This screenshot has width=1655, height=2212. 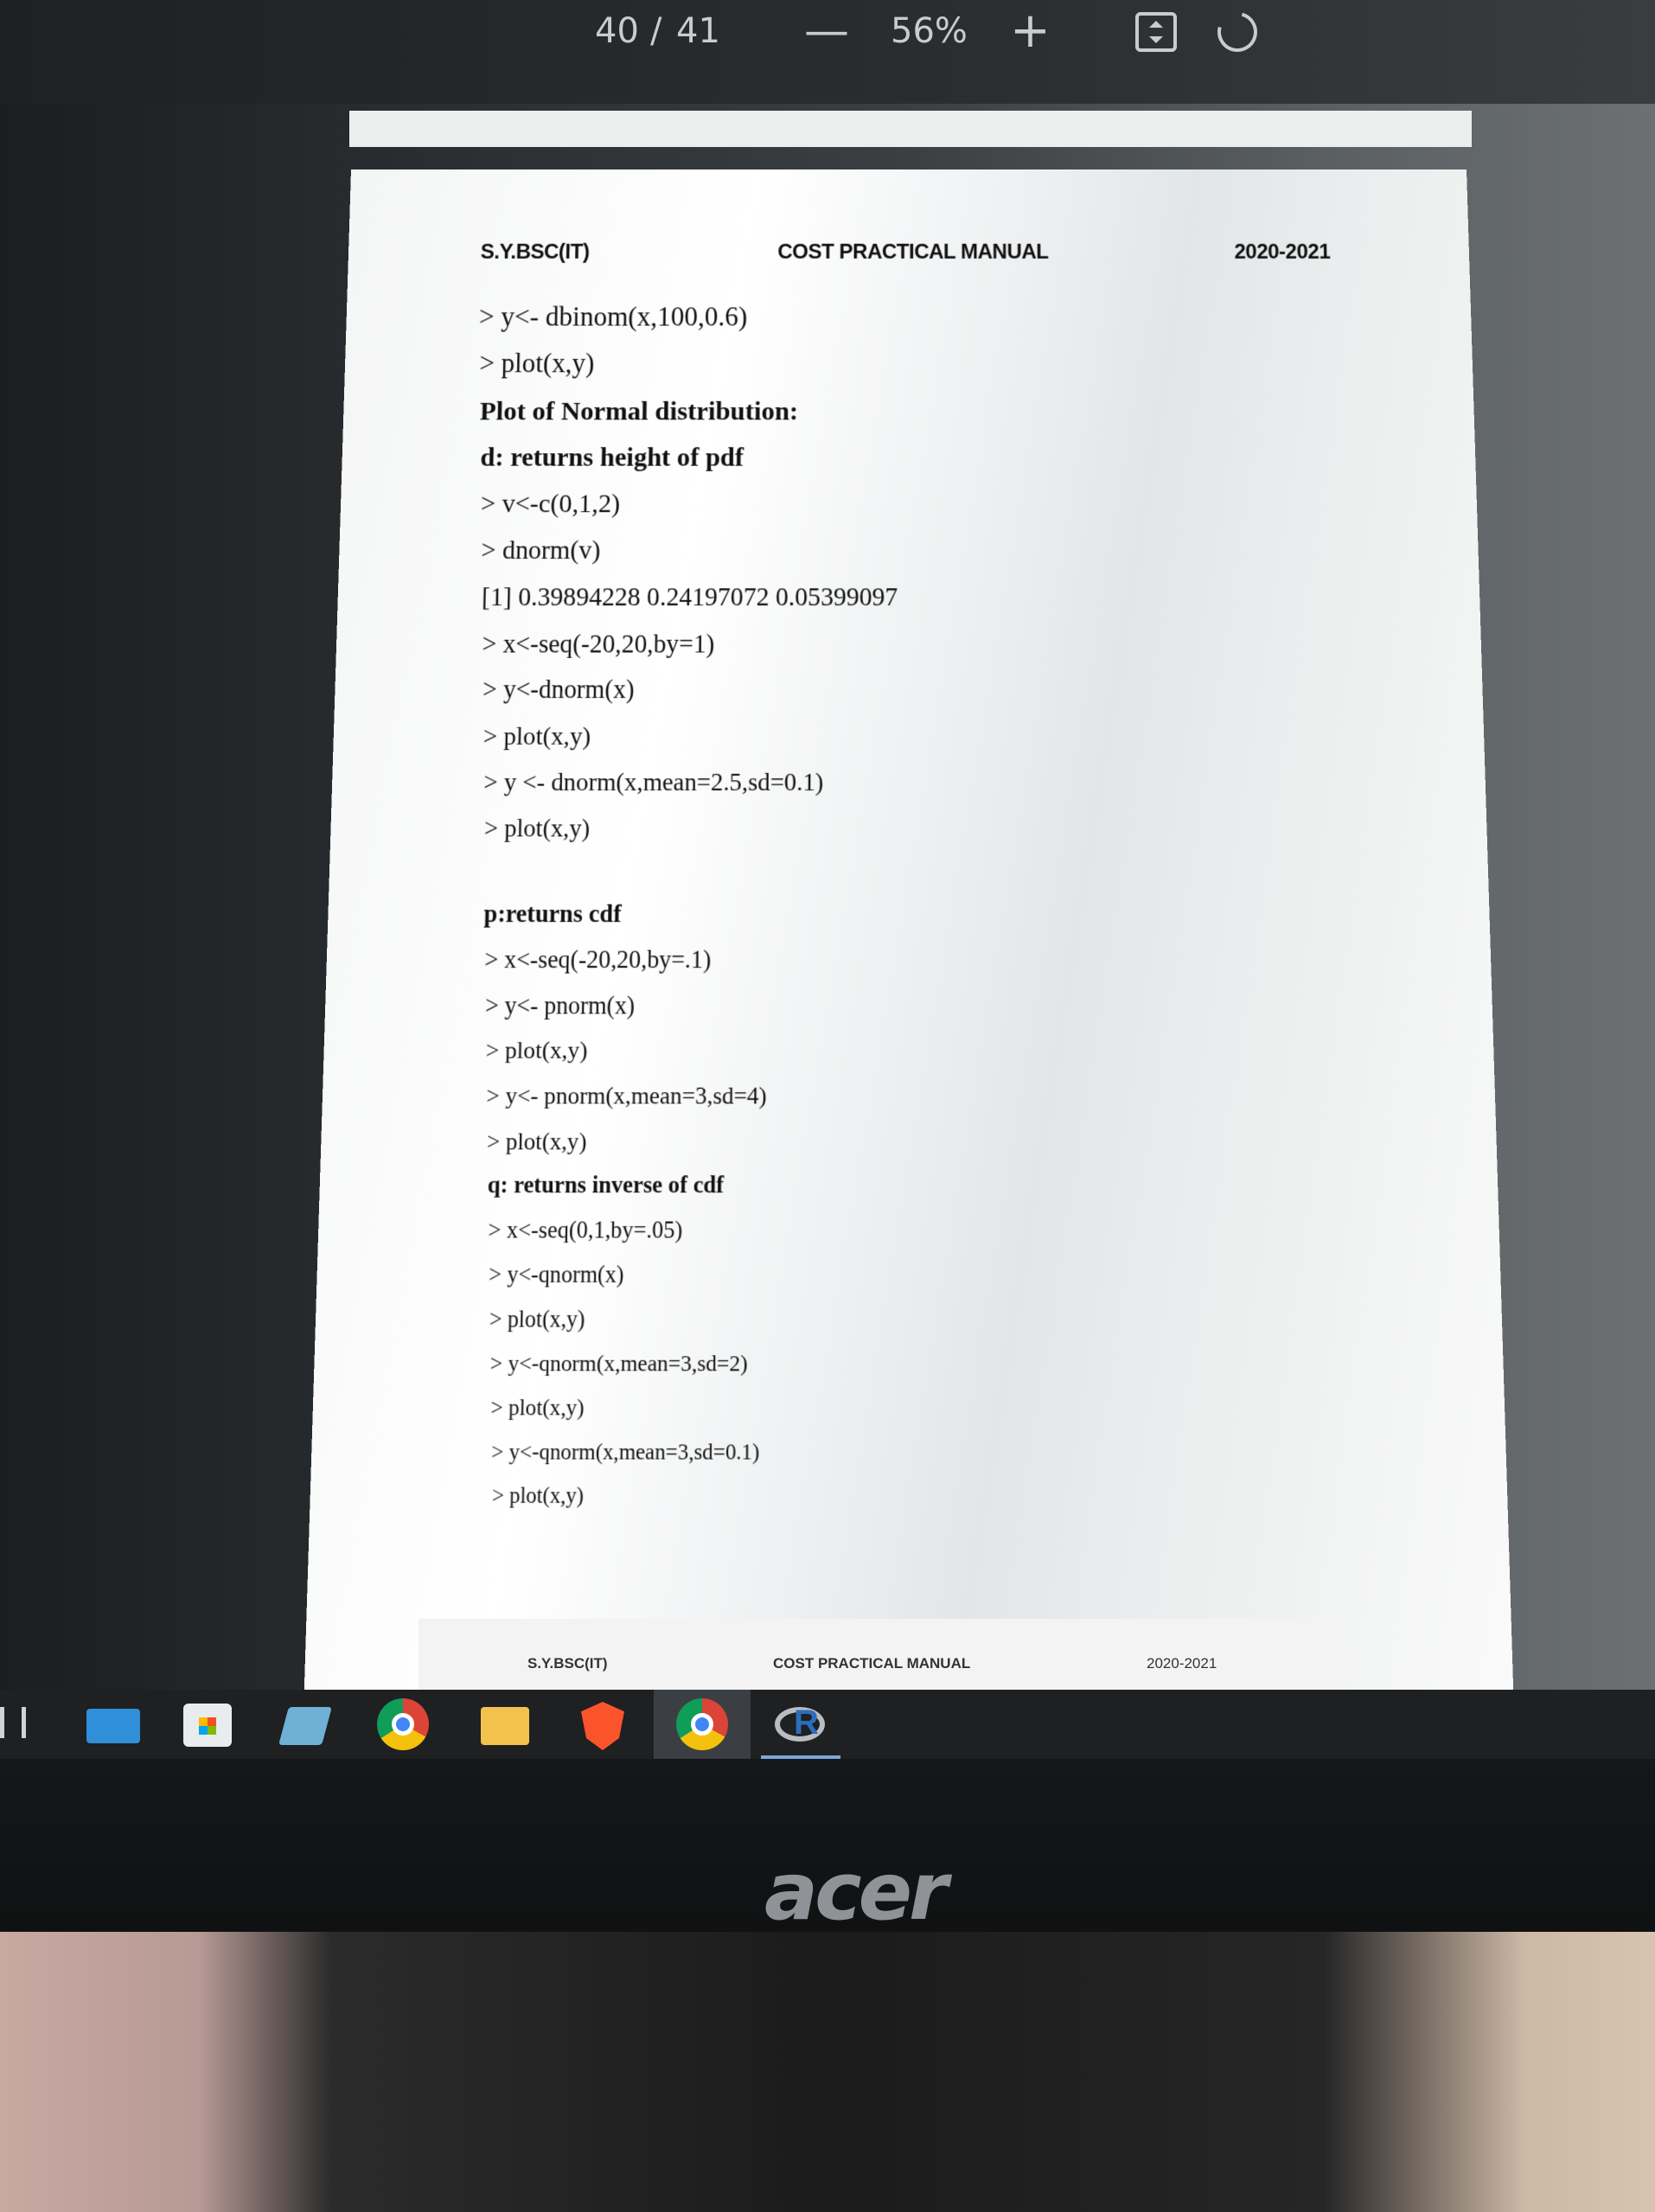 What do you see at coordinates (556, 1275) in the screenshot?
I see `code-line: > y<-qnorm(x)` at bounding box center [556, 1275].